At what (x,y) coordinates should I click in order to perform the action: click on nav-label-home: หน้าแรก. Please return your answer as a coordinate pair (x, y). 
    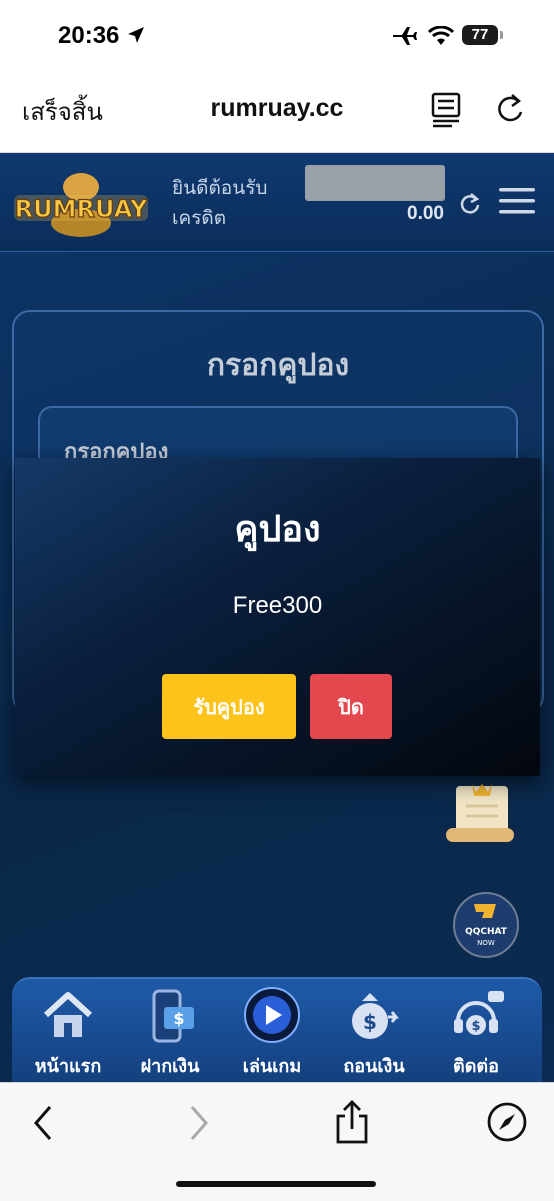
    Looking at the image, I should click on (68, 1066).